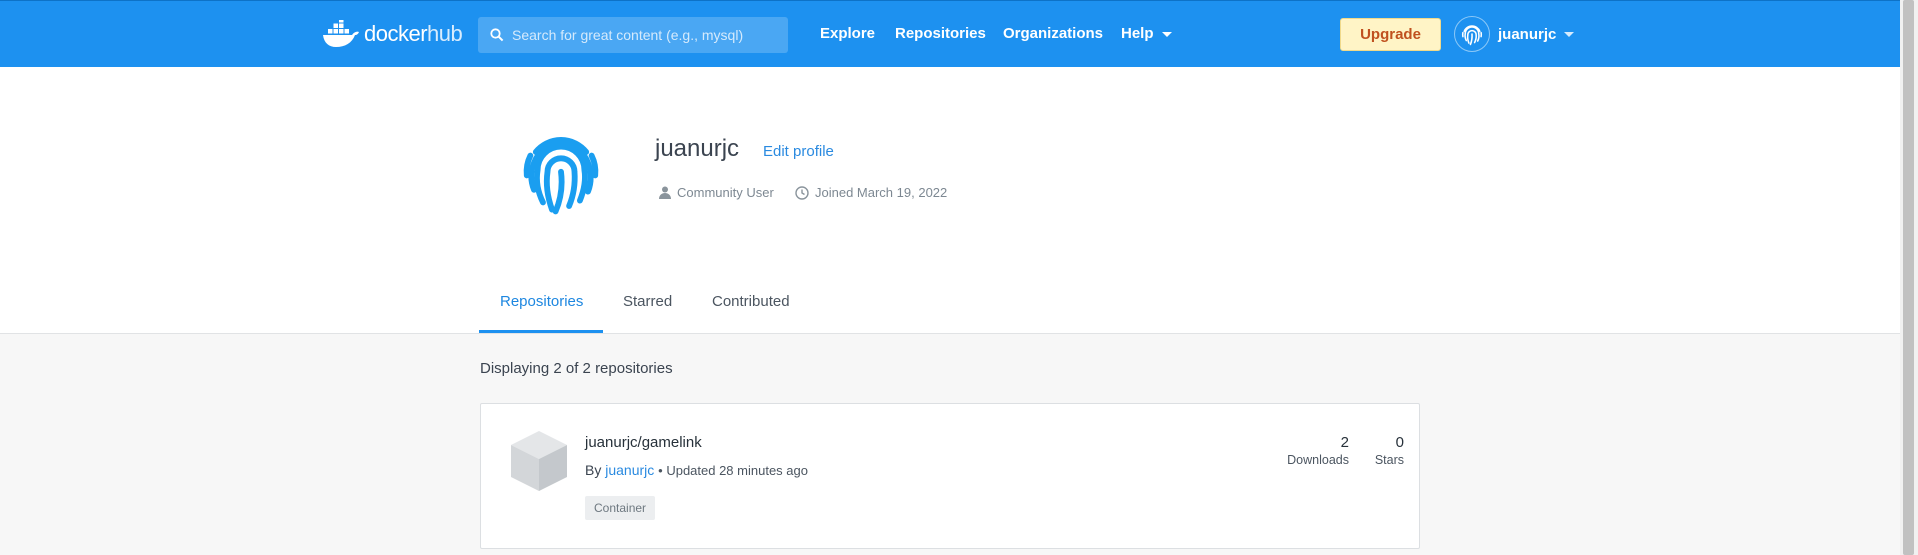 This screenshot has width=1918, height=555. What do you see at coordinates (1344, 442) in the screenshot?
I see `downloads-count: 2` at bounding box center [1344, 442].